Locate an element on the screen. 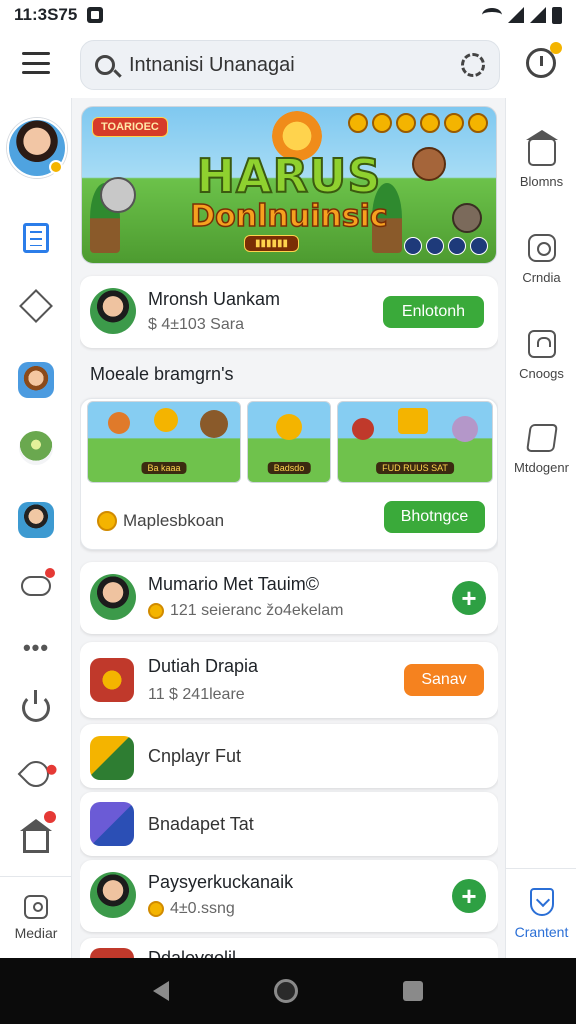 The width and height of the screenshot is (576, 1024). rail-cloud is located at coordinates (36, 586).